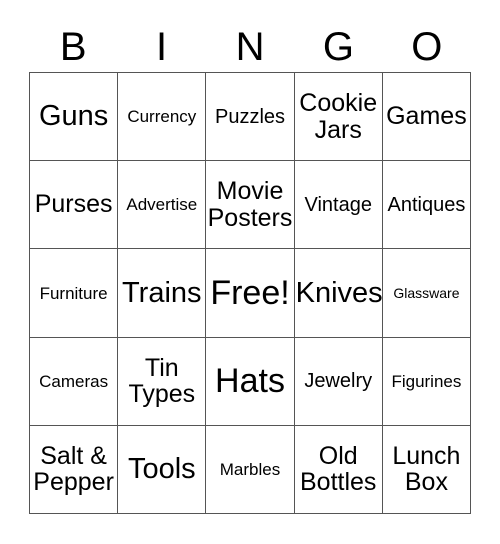 This screenshot has width=500, height=544. I want to click on bingo-cell: Lunch Box, so click(427, 470).